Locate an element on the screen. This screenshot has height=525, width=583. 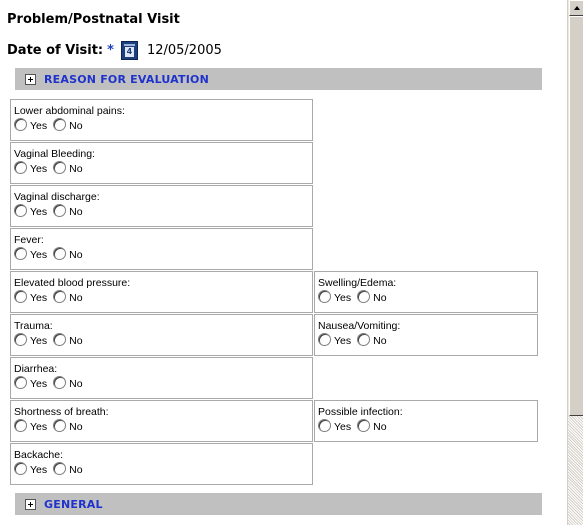
date-of-visit-label: Date of Visit: is located at coordinates (55, 50).